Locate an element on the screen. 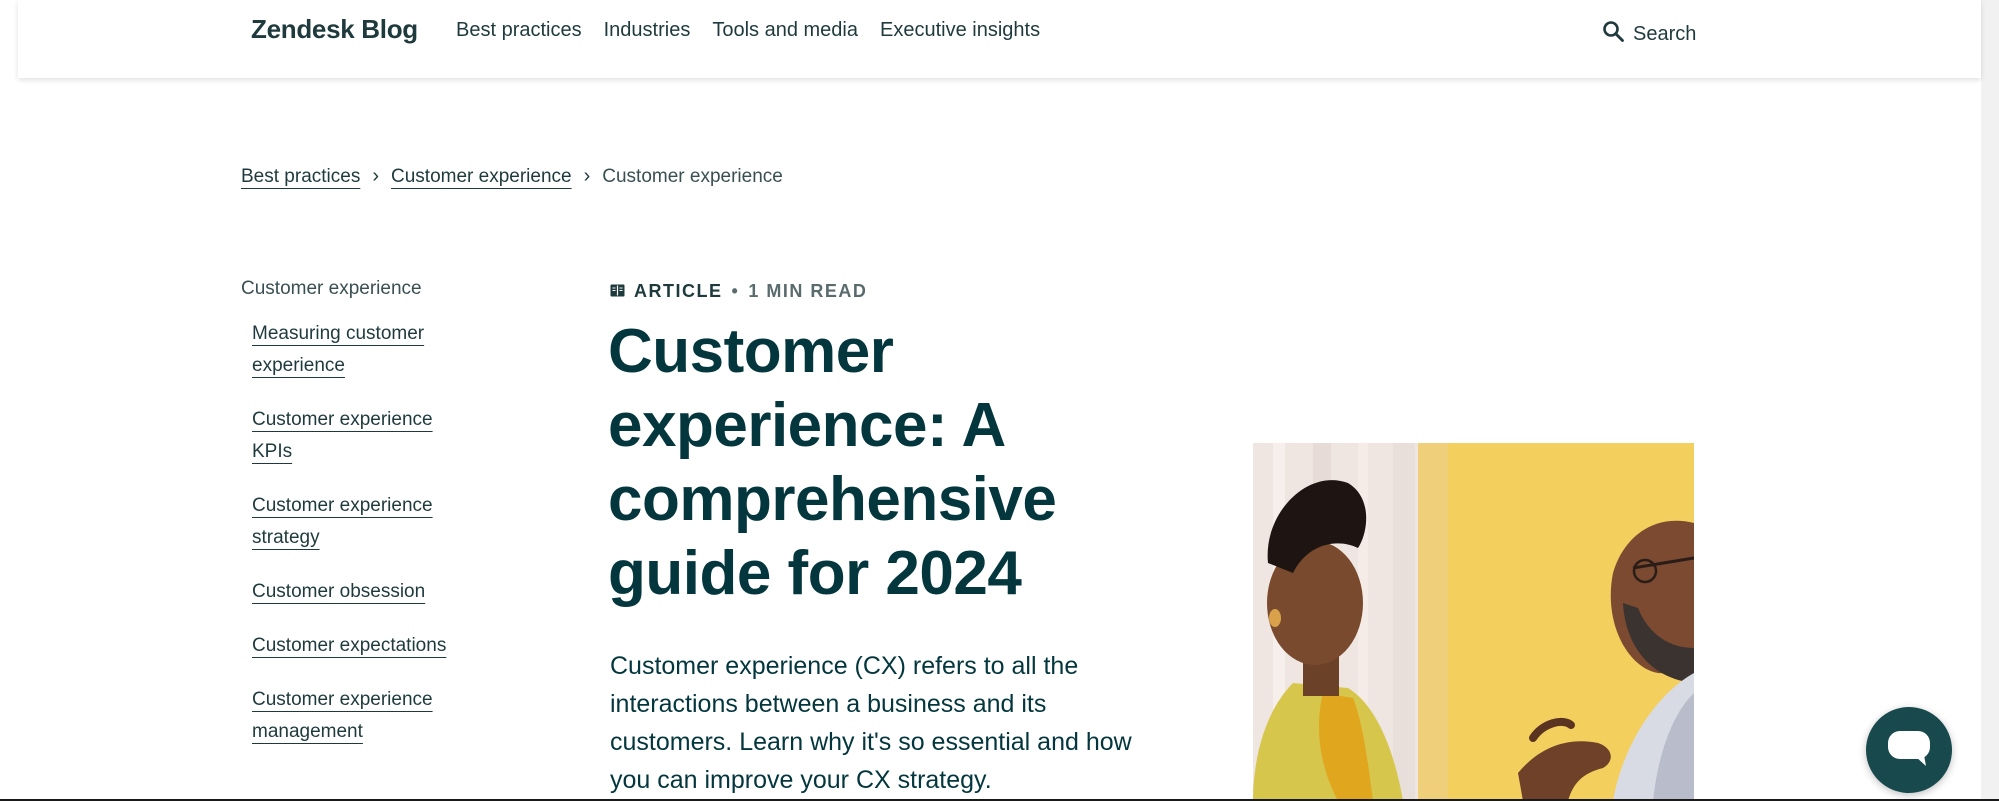 This screenshot has height=801, width=1999. sidebar-link-cx-strategy: Customer experience strategy is located at coordinates (342, 521).